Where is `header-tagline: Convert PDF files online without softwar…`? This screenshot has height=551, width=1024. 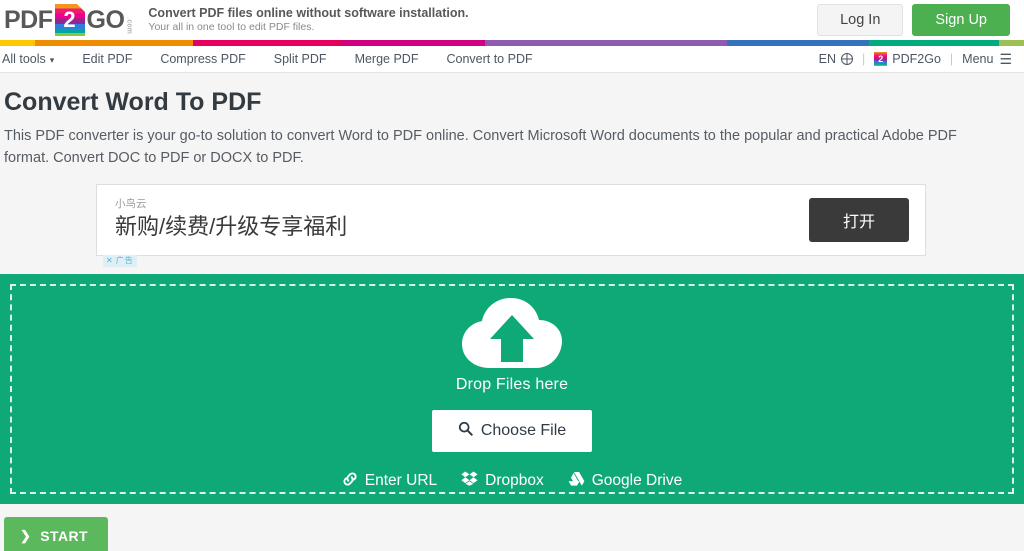
header-tagline: Convert PDF files online without softwar… is located at coordinates (308, 20).